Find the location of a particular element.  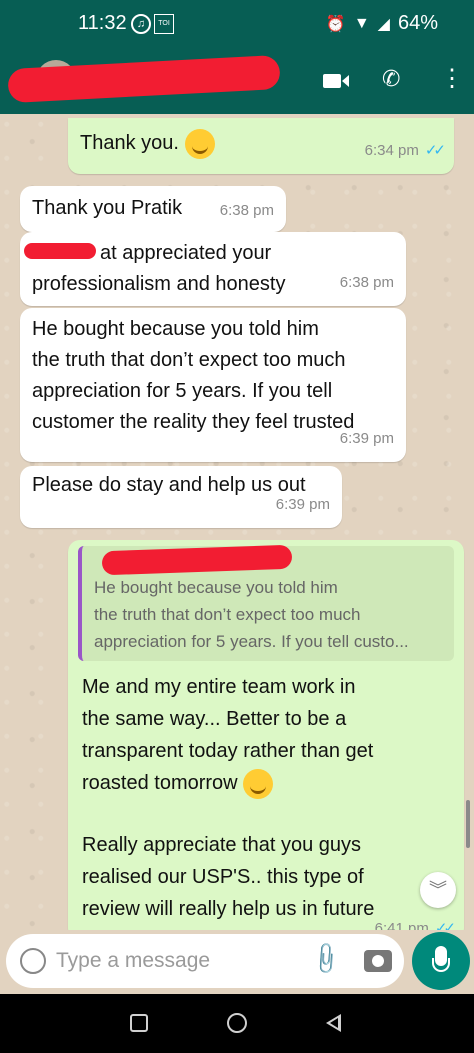

recents-icon is located at coordinates (139, 1023).